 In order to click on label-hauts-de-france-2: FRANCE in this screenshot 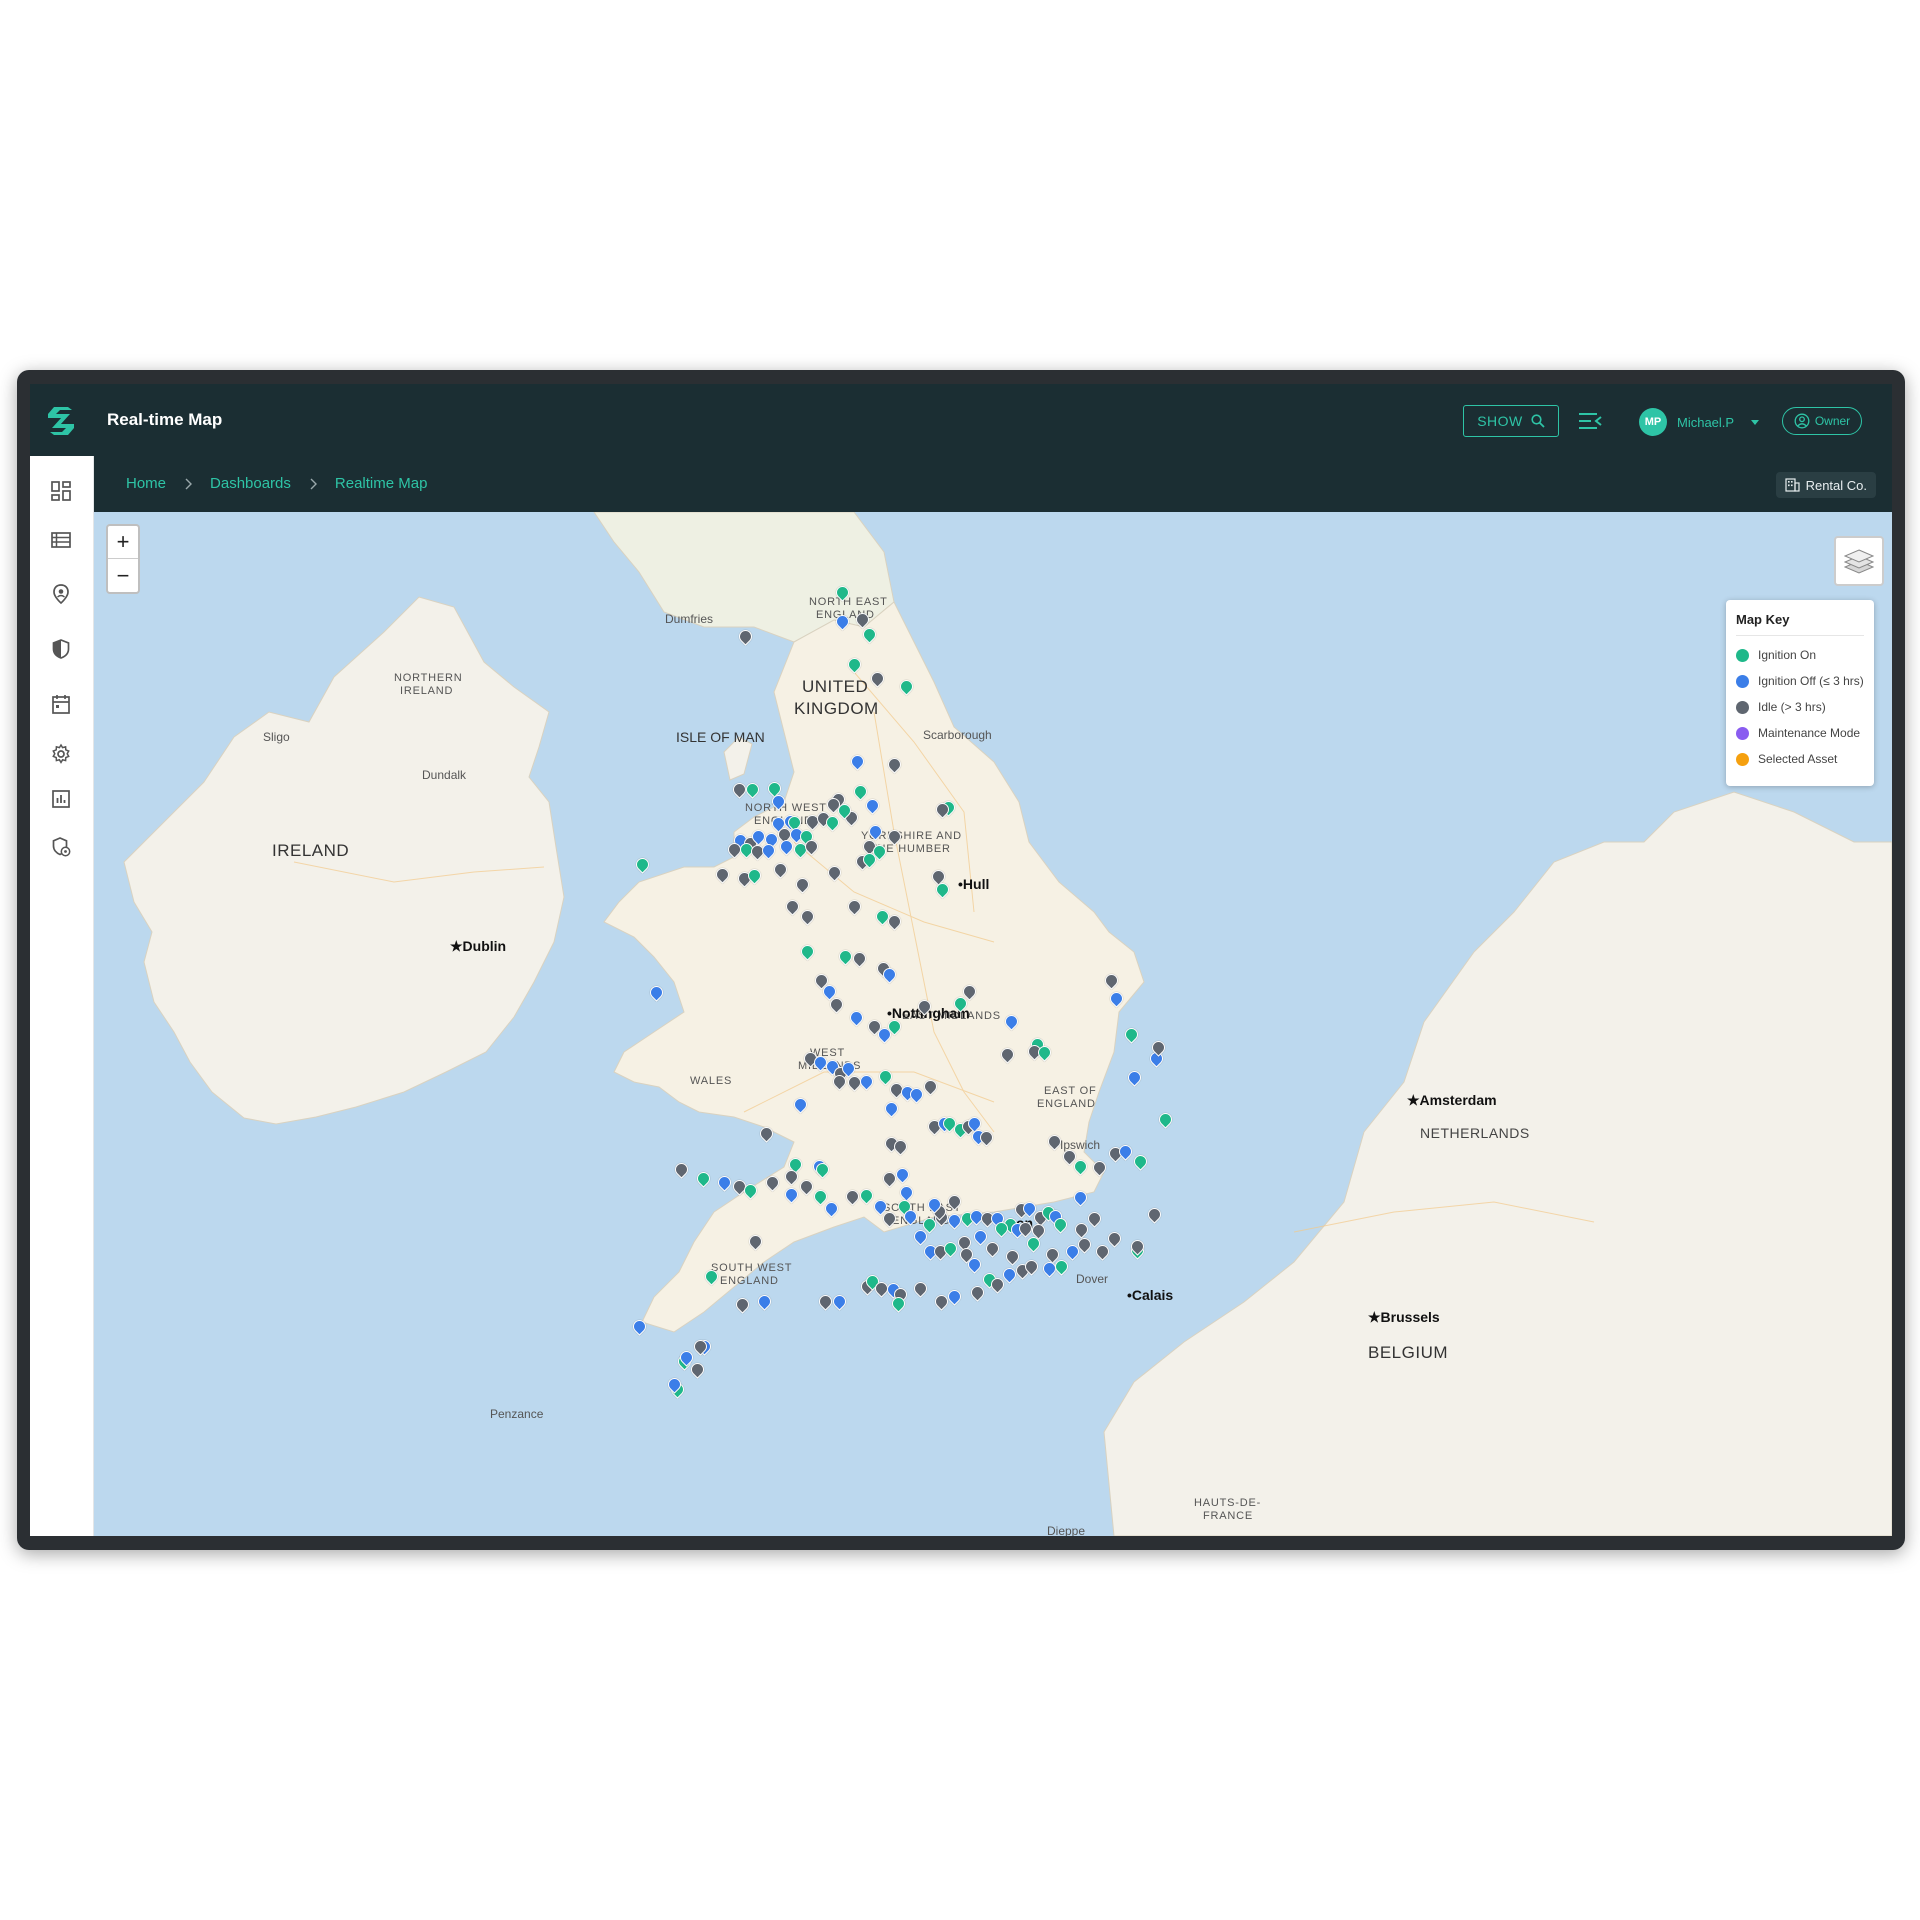, I will do `click(1228, 1516)`.